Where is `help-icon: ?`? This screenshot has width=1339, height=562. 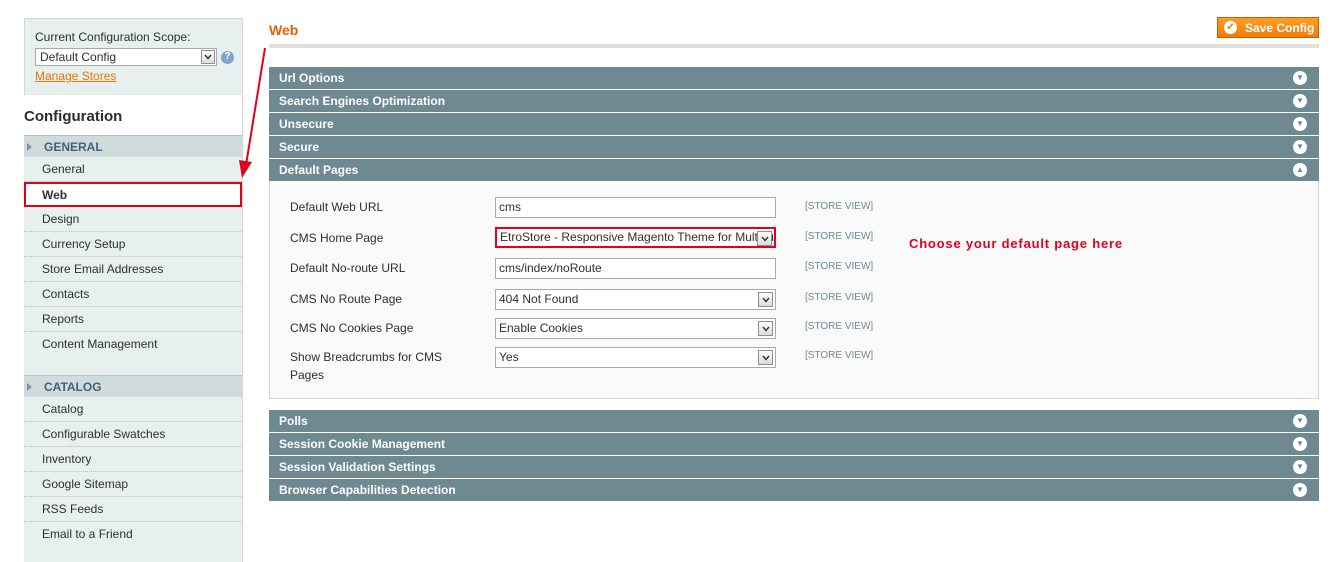 help-icon: ? is located at coordinates (227, 57).